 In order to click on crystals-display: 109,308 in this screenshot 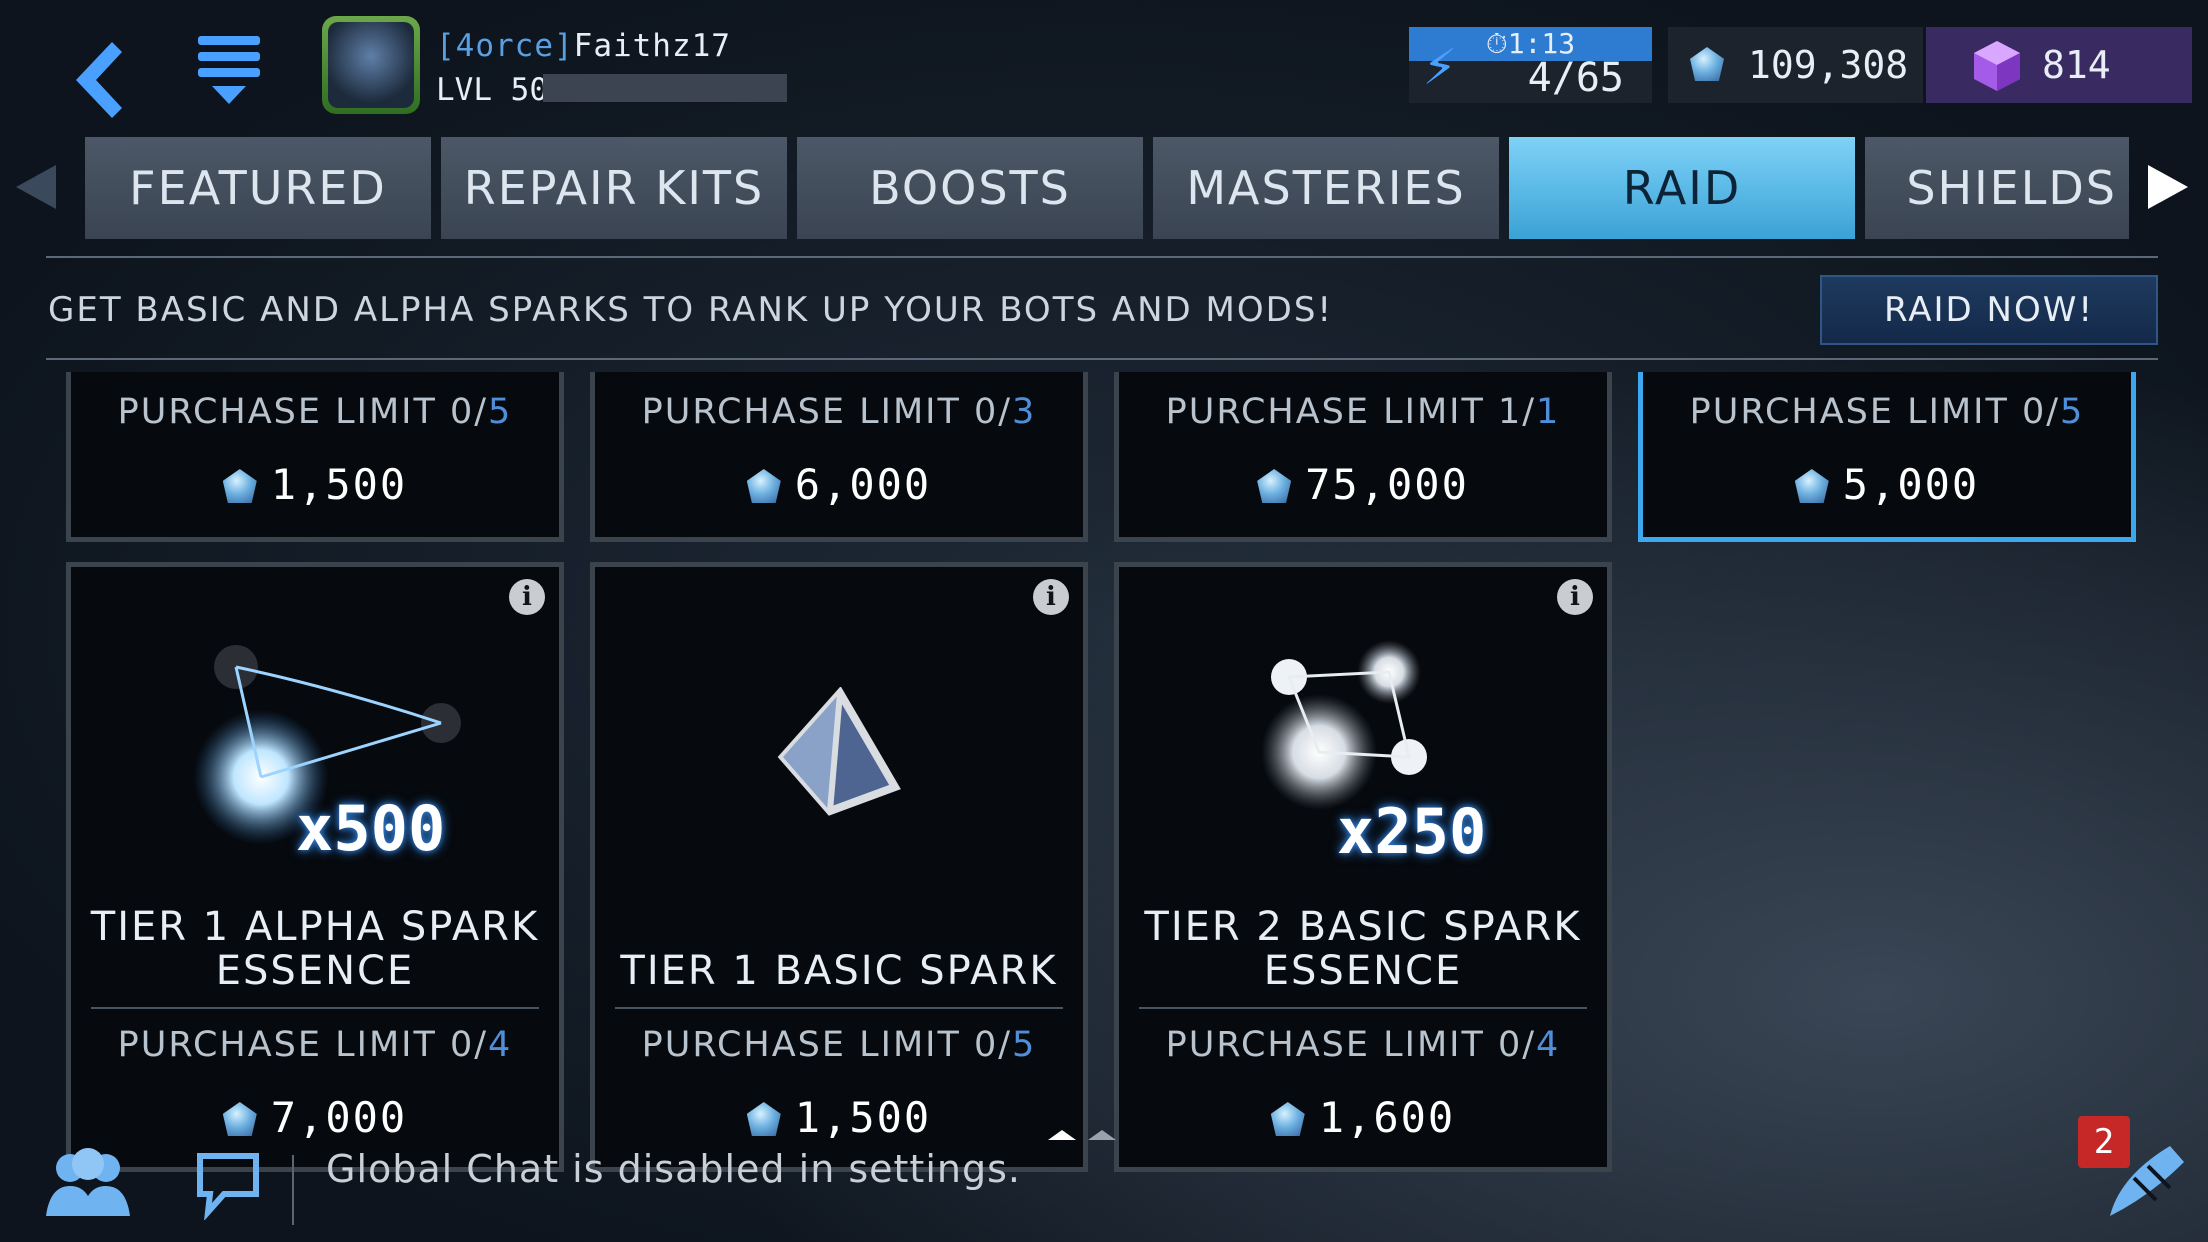, I will do `click(1795, 65)`.